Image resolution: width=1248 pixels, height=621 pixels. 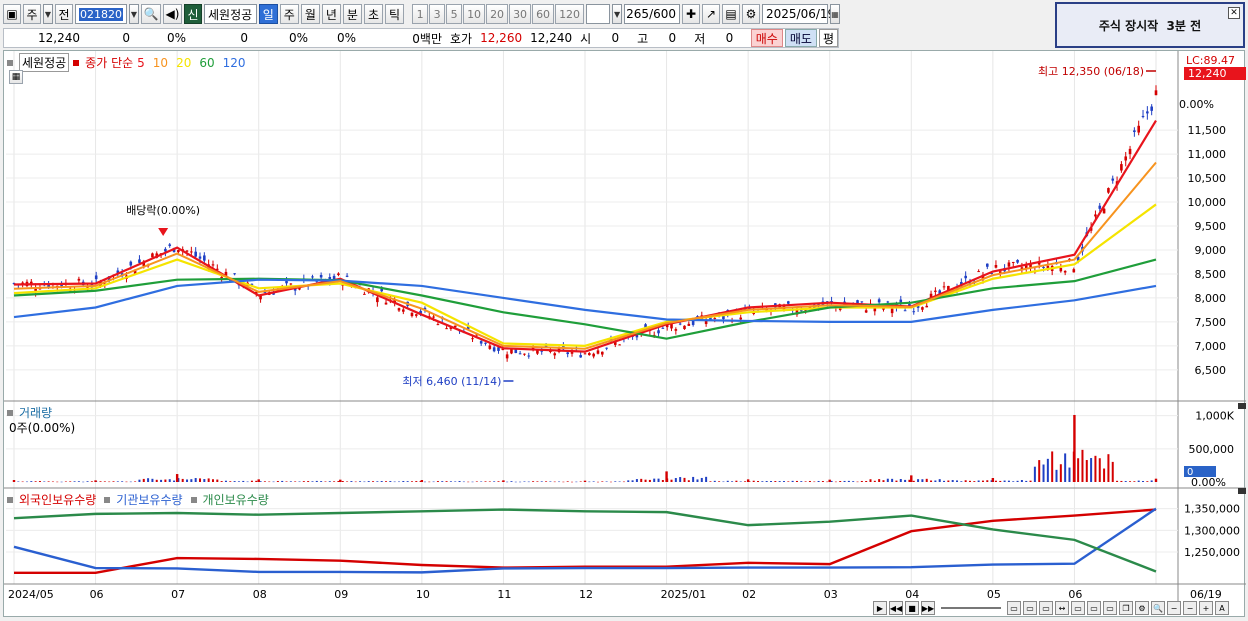 I want to click on grid-icon: ▦, so click(x=16, y=77).